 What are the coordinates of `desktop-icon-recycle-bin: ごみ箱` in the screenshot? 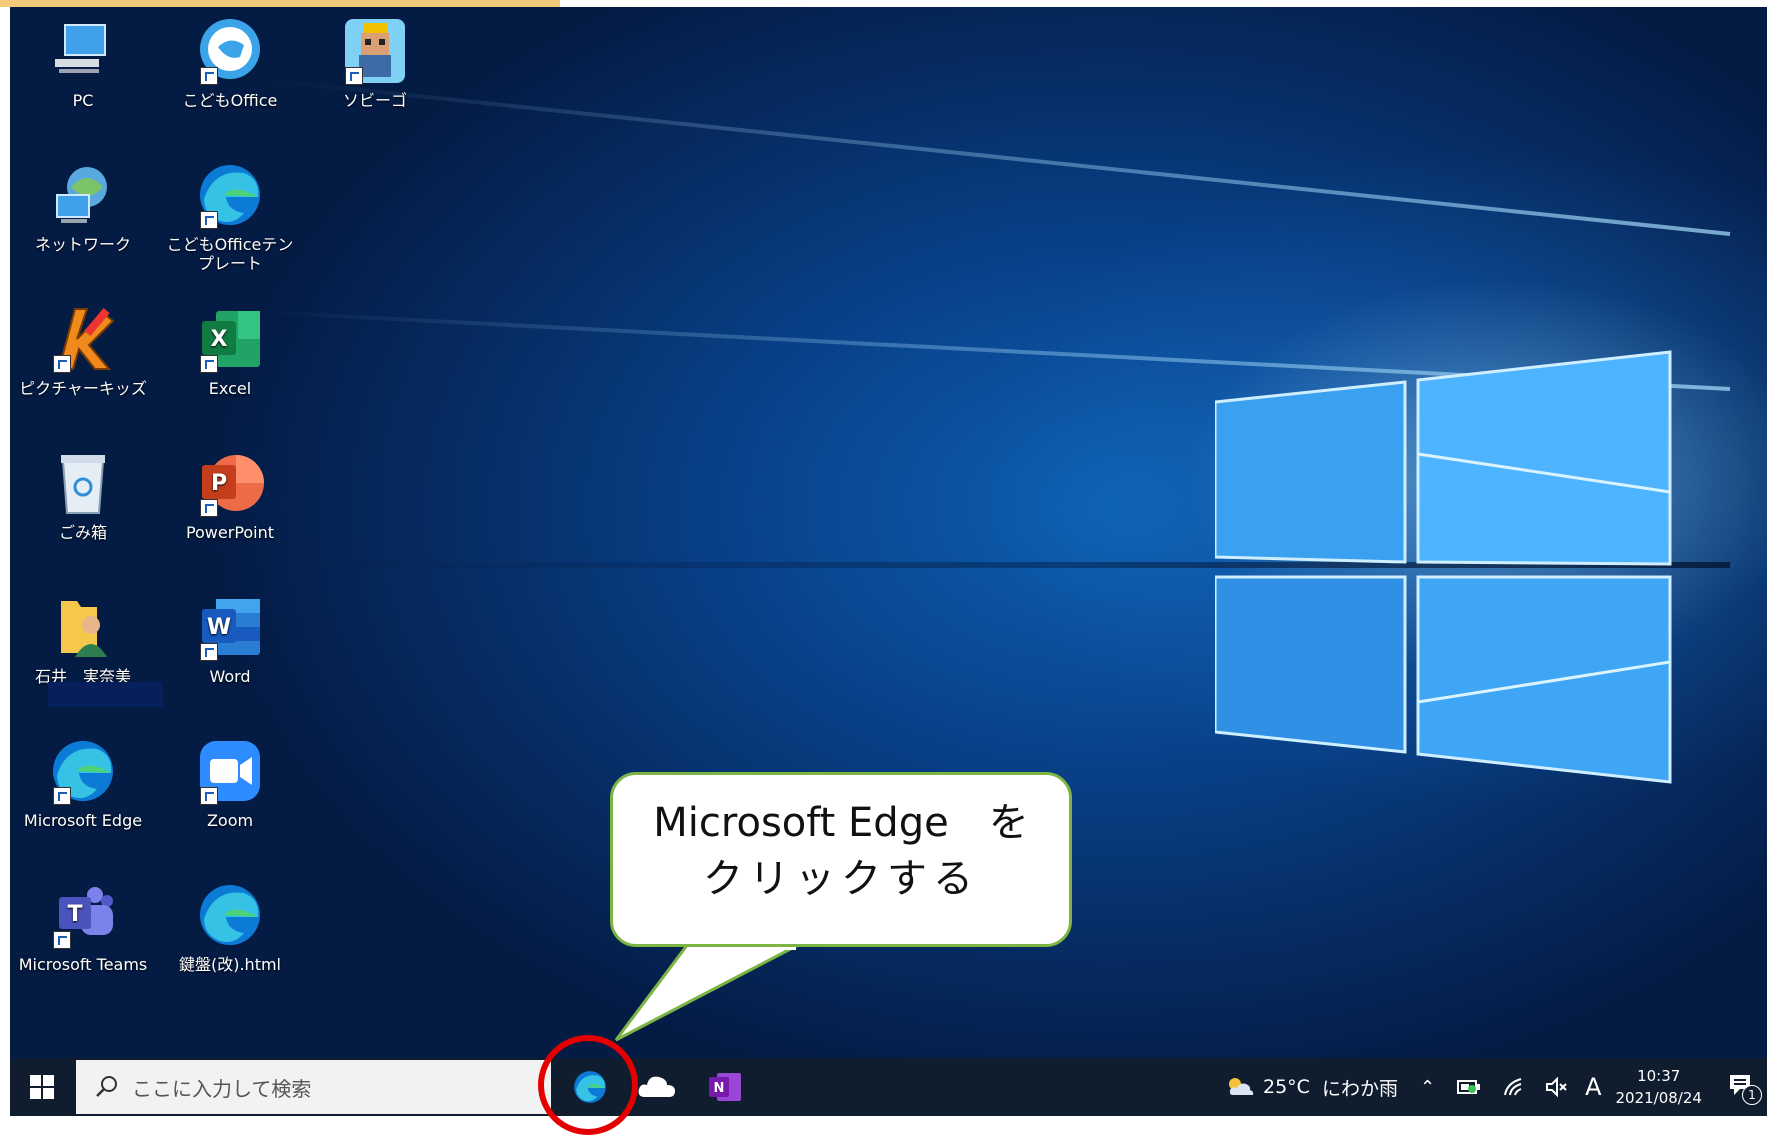 It's located at (83, 494).